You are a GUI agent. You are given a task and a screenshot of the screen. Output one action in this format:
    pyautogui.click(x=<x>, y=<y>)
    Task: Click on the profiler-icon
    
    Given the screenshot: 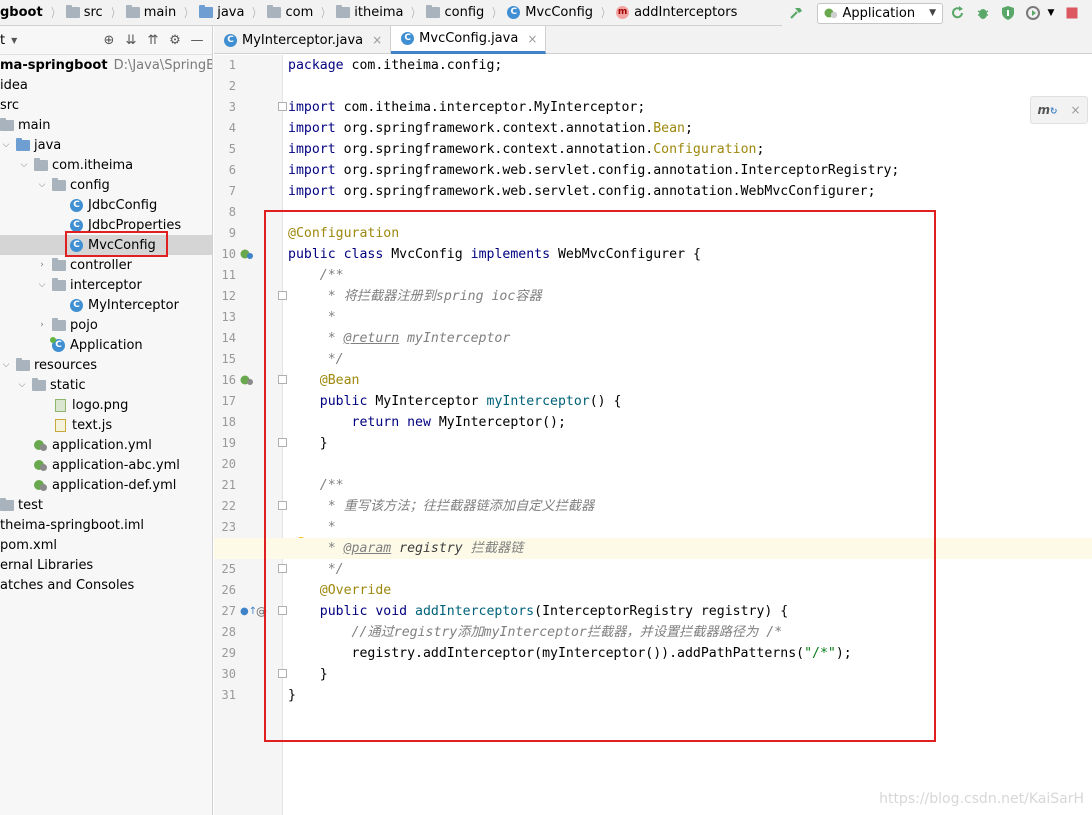 What is the action you would take?
    pyautogui.click(x=1033, y=13)
    